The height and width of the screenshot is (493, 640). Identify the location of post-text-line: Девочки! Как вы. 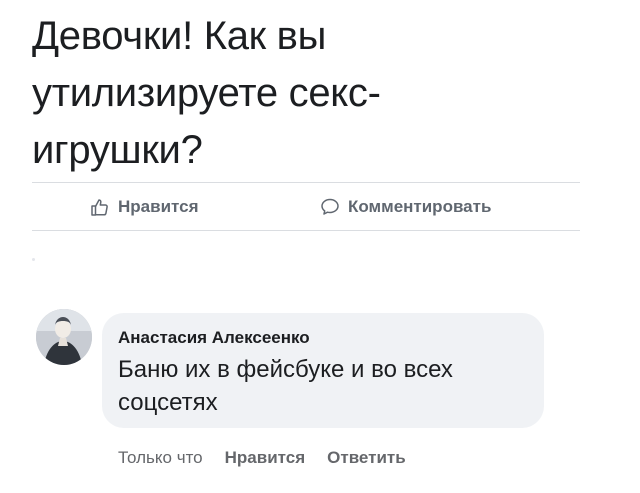
(179, 36).